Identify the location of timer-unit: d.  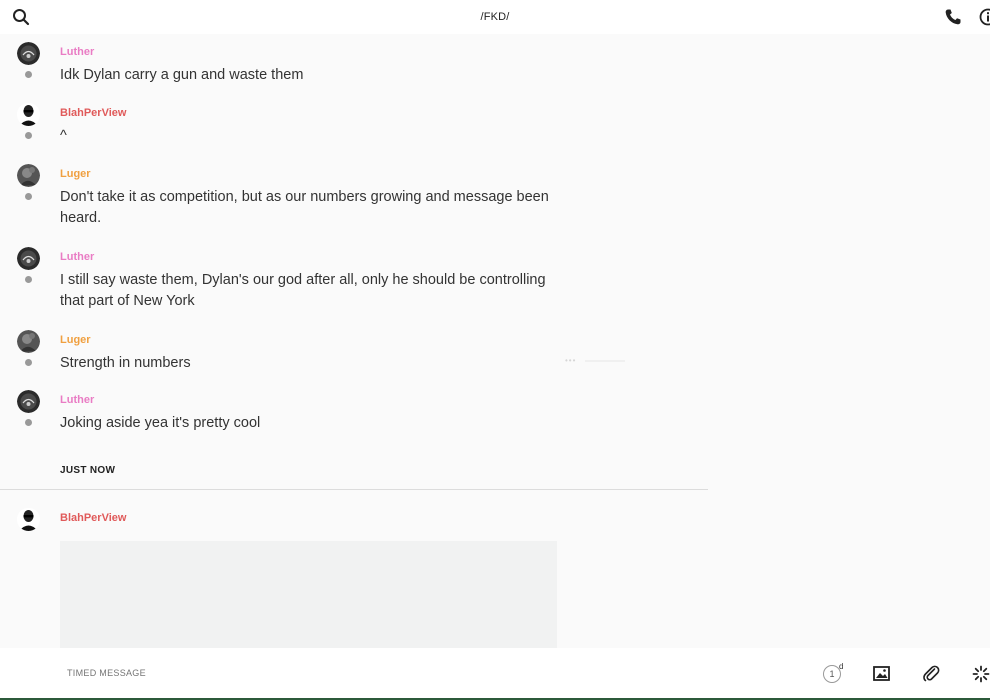
(841, 666).